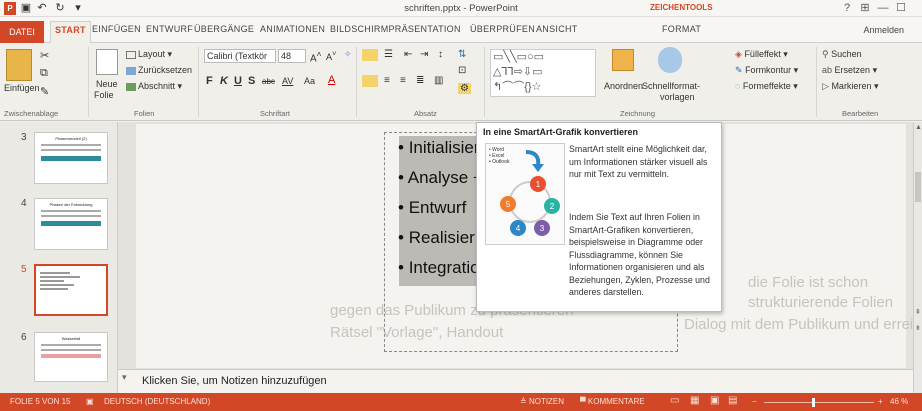  I want to click on zoom-level: 46 %, so click(899, 401).